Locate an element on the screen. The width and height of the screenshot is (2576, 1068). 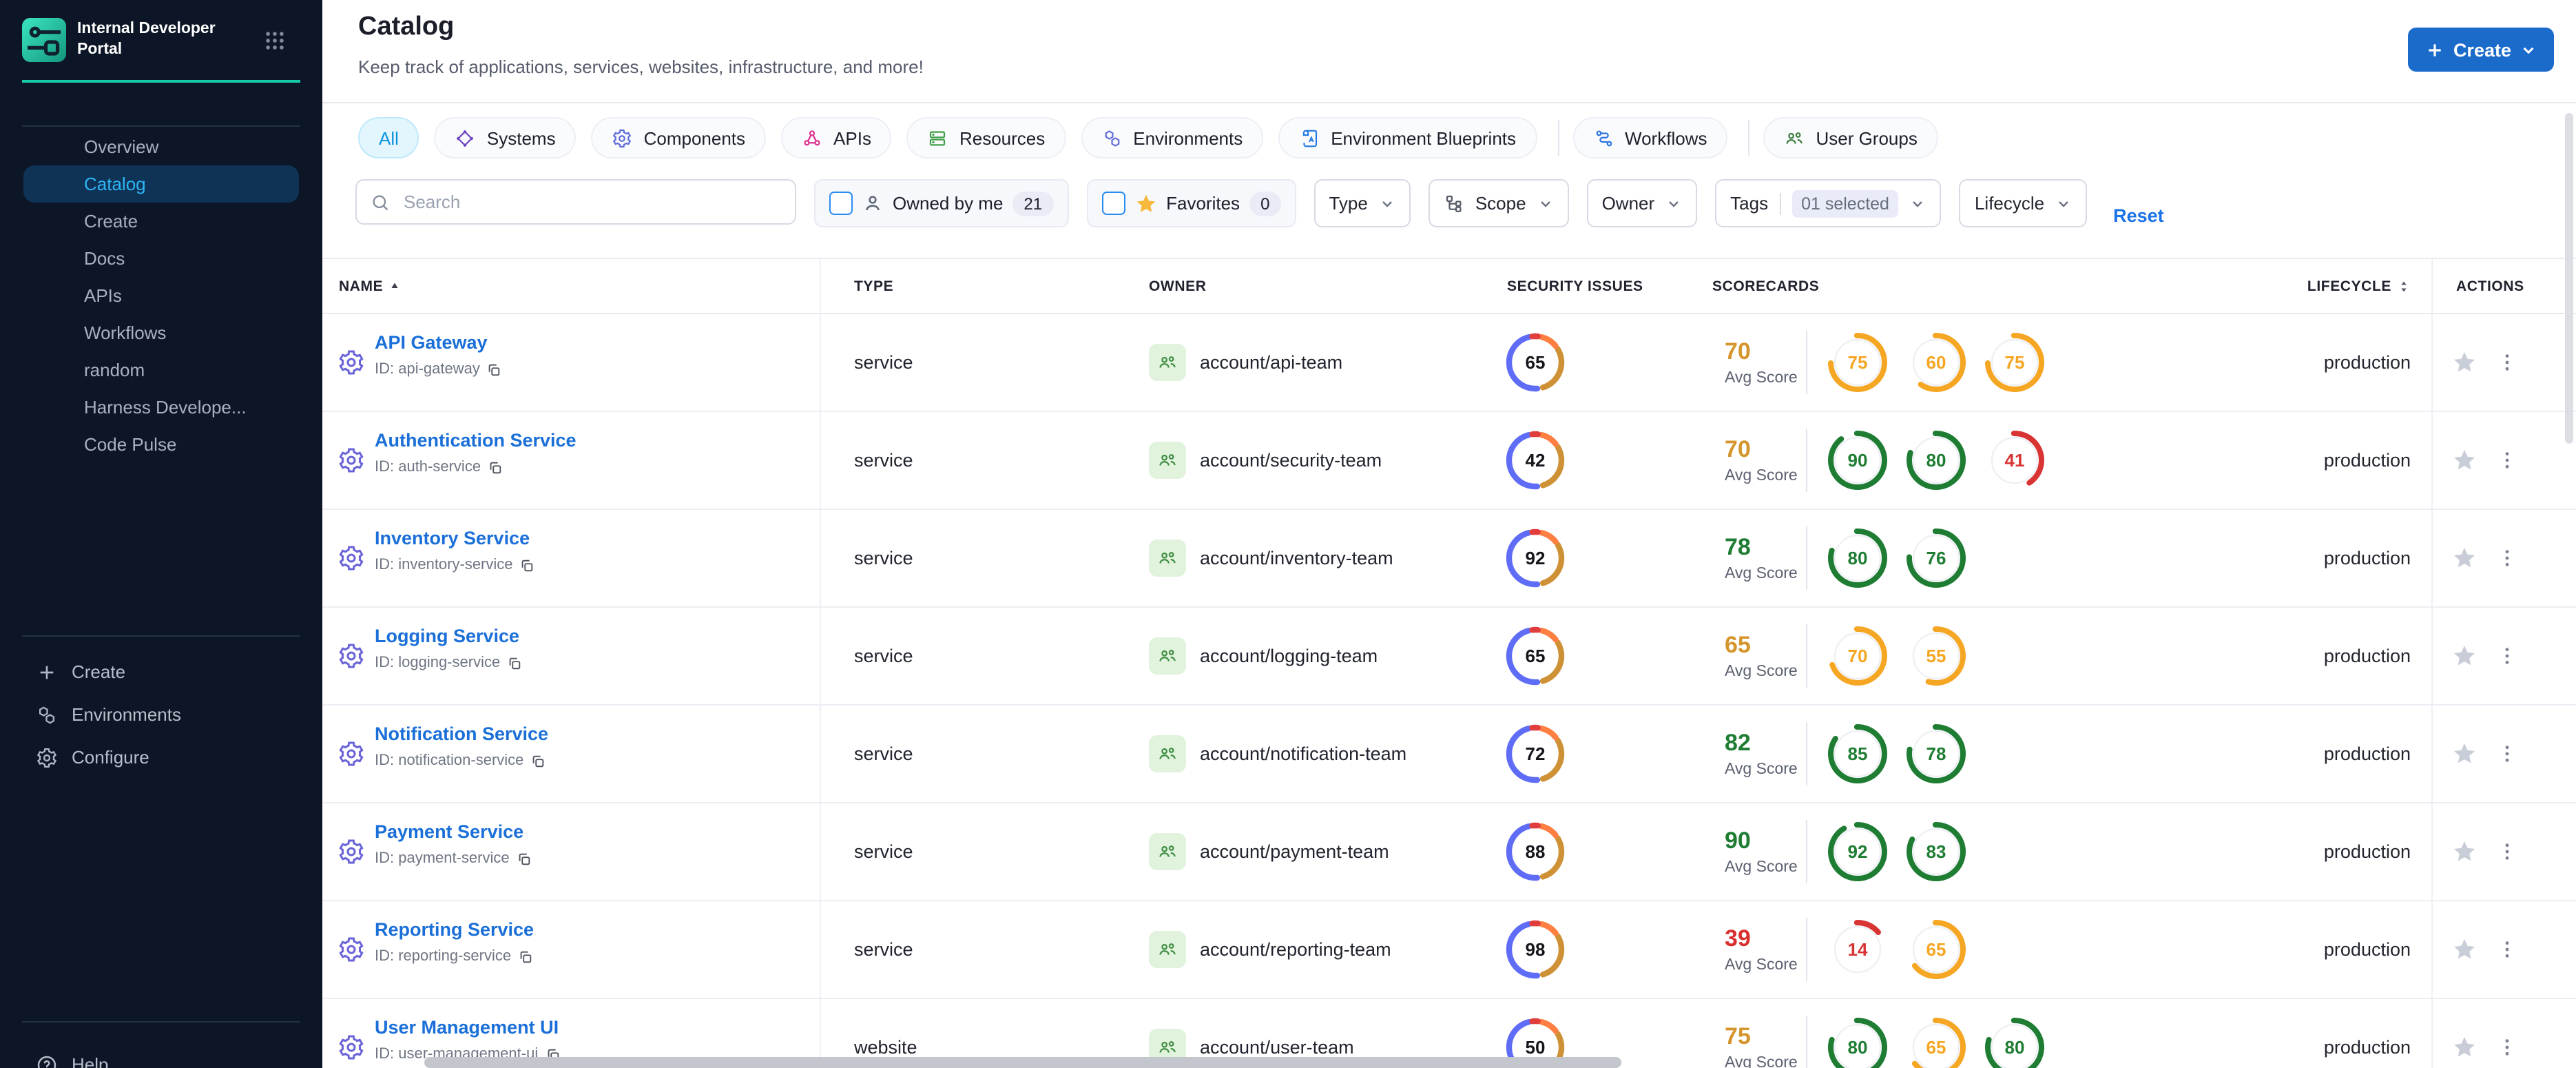
security-issues-donut: 42 is located at coordinates (1535, 460).